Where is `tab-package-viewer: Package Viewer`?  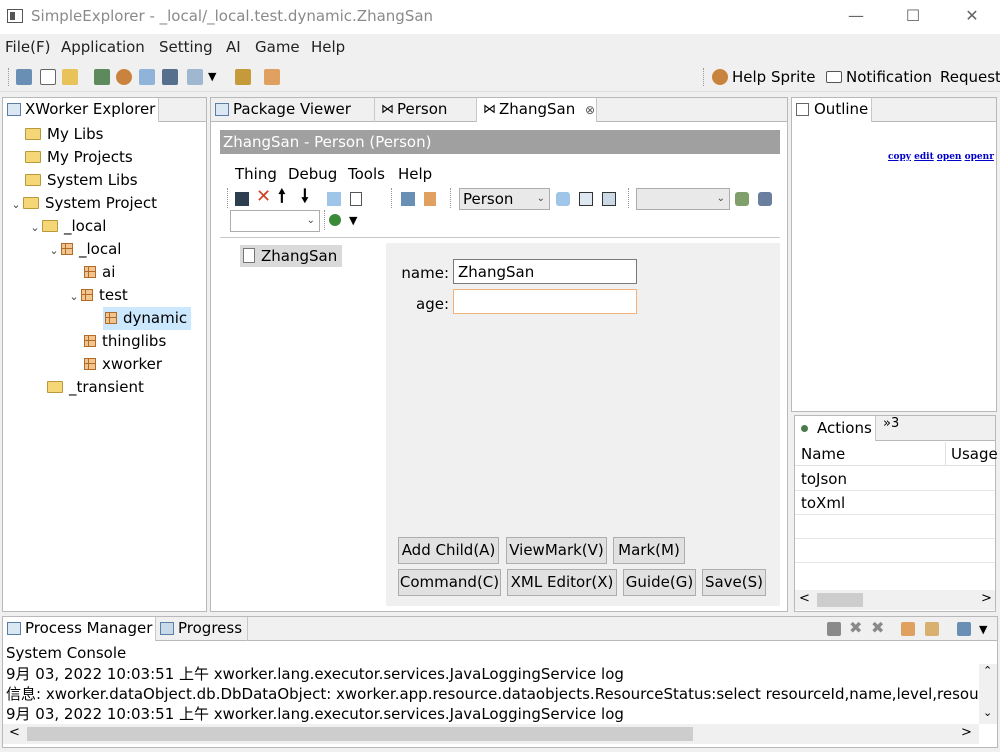 tab-package-viewer: Package Viewer is located at coordinates (293, 110).